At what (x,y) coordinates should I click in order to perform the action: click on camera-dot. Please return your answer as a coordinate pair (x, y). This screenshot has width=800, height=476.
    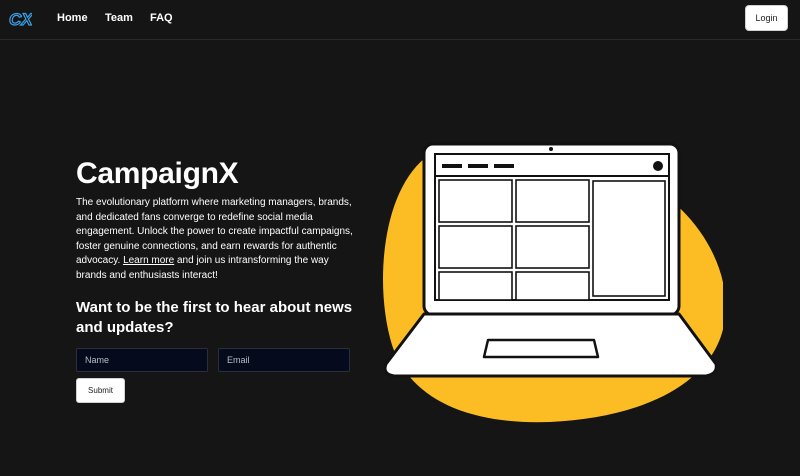
    Looking at the image, I should click on (551, 149).